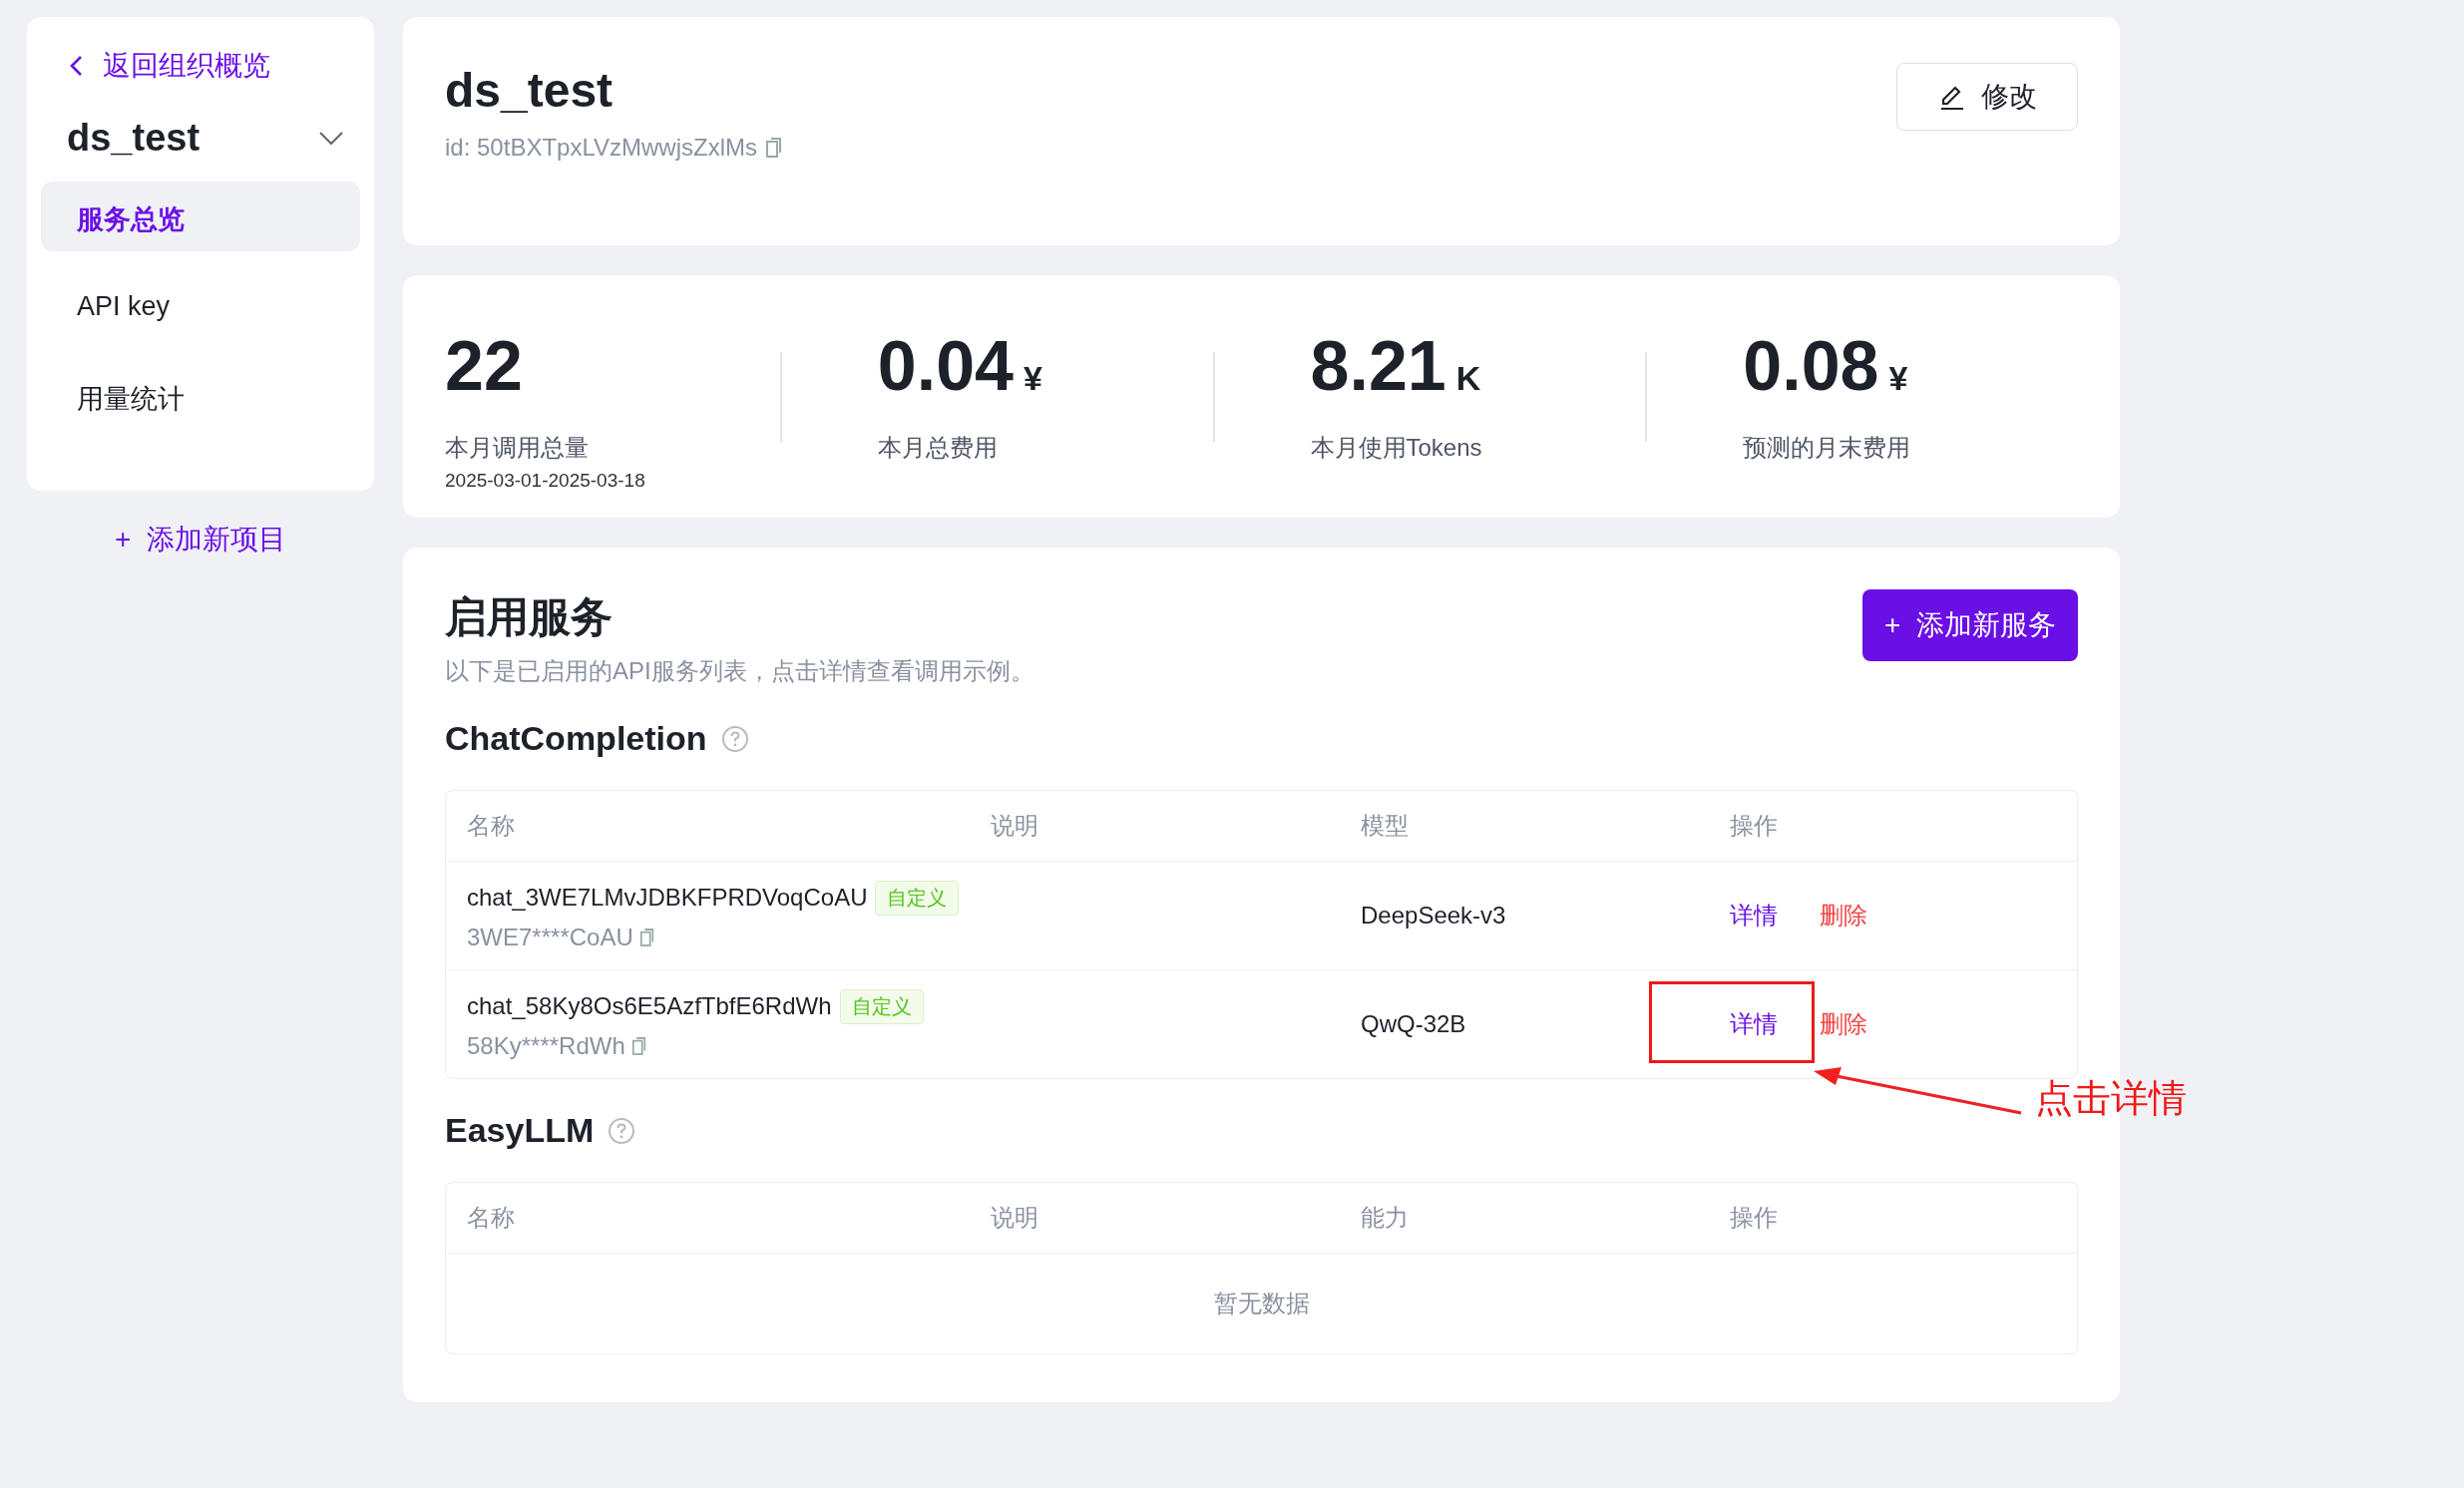 Image resolution: width=2464 pixels, height=1488 pixels. Describe the element at coordinates (200, 396) in the screenshot. I see `sidebar-item: 用量统计` at that location.